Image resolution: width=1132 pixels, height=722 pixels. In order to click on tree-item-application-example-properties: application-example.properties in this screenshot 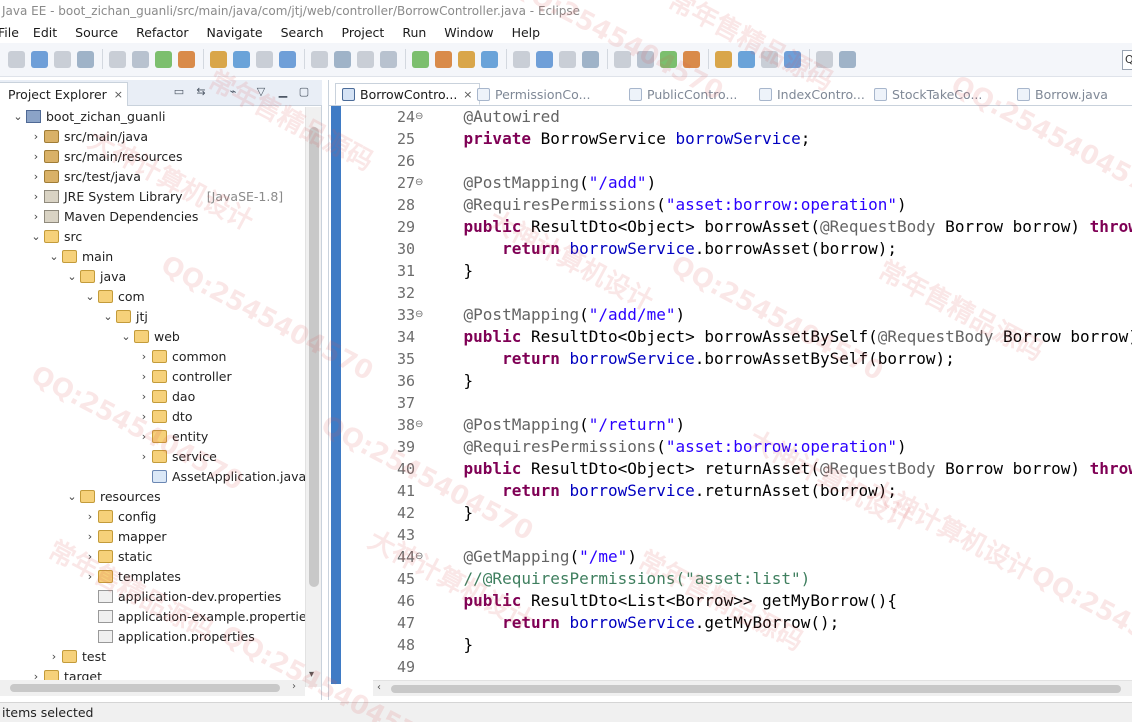, I will do `click(152, 617)`.